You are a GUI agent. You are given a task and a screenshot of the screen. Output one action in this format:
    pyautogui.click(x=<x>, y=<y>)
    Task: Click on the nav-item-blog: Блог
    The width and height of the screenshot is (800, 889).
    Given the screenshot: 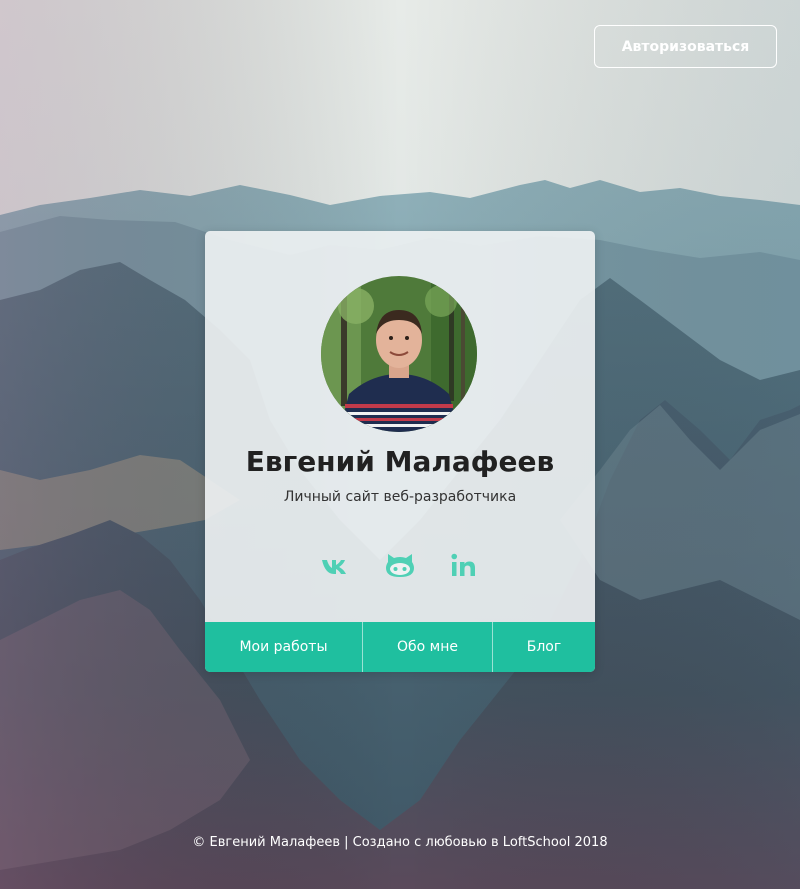 What is the action you would take?
    pyautogui.click(x=543, y=647)
    